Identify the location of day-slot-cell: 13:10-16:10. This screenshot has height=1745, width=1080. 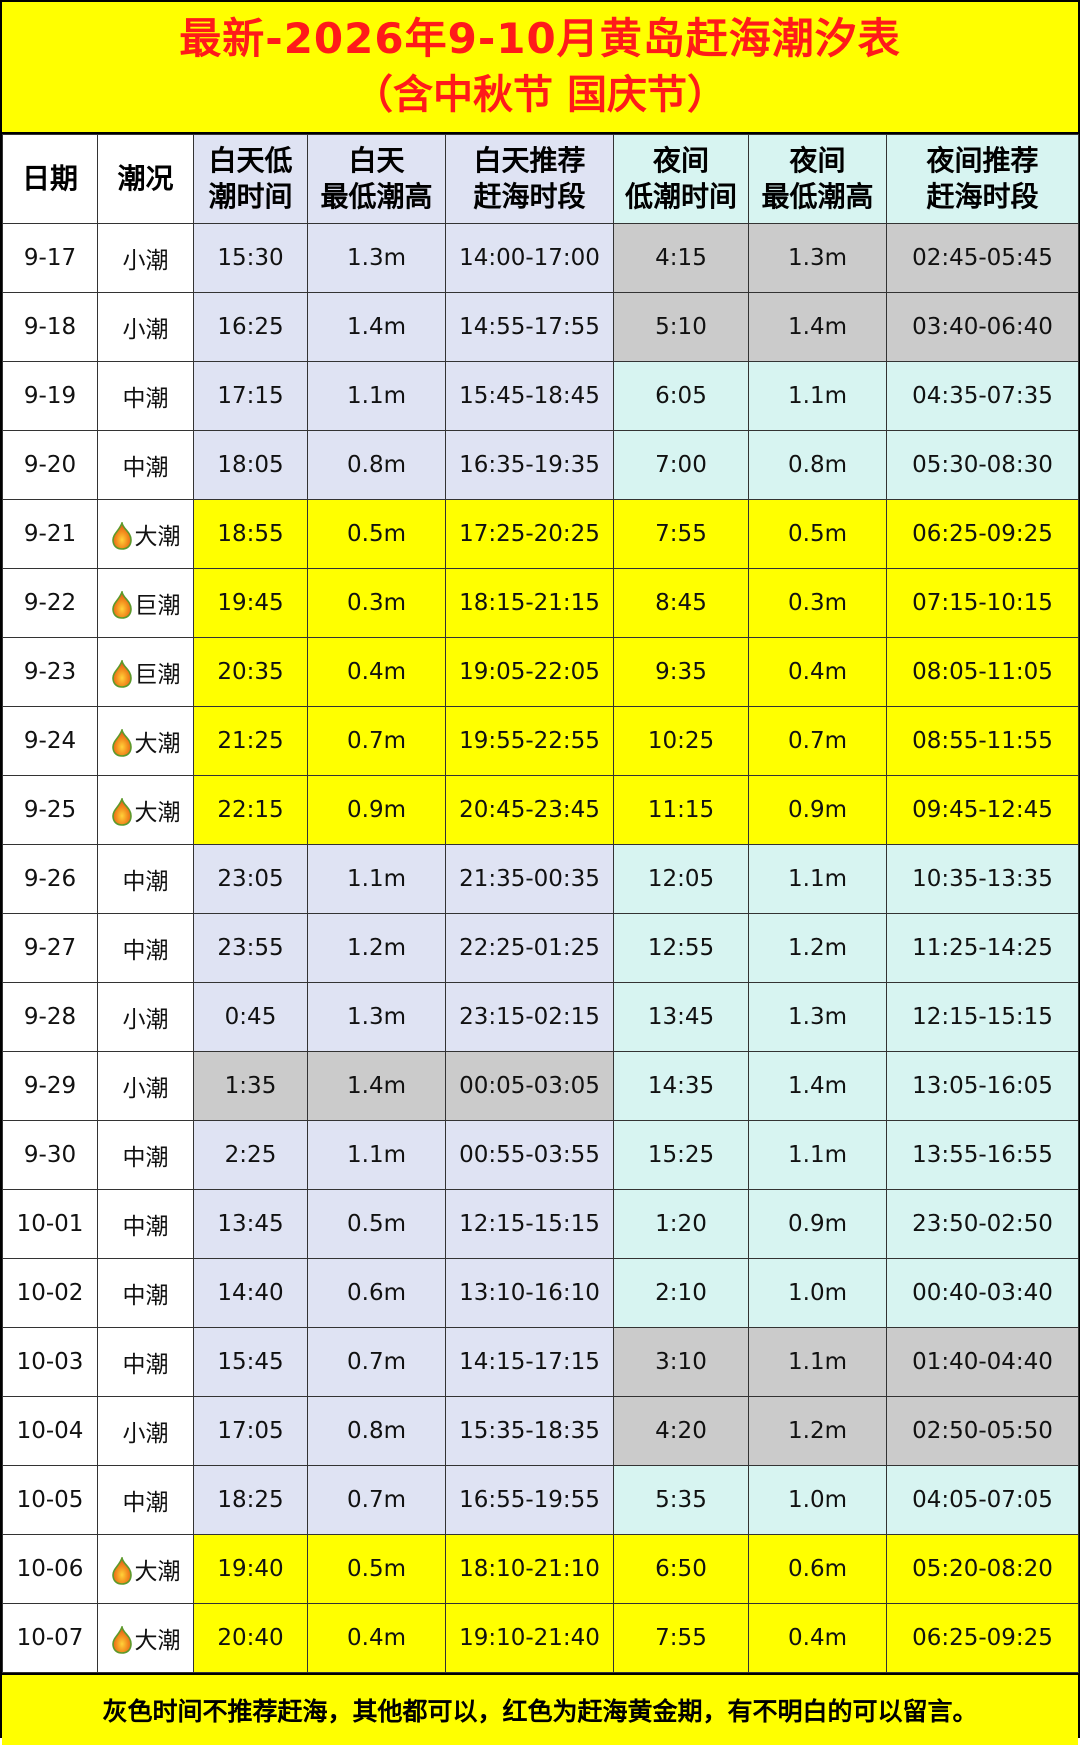
(529, 1293).